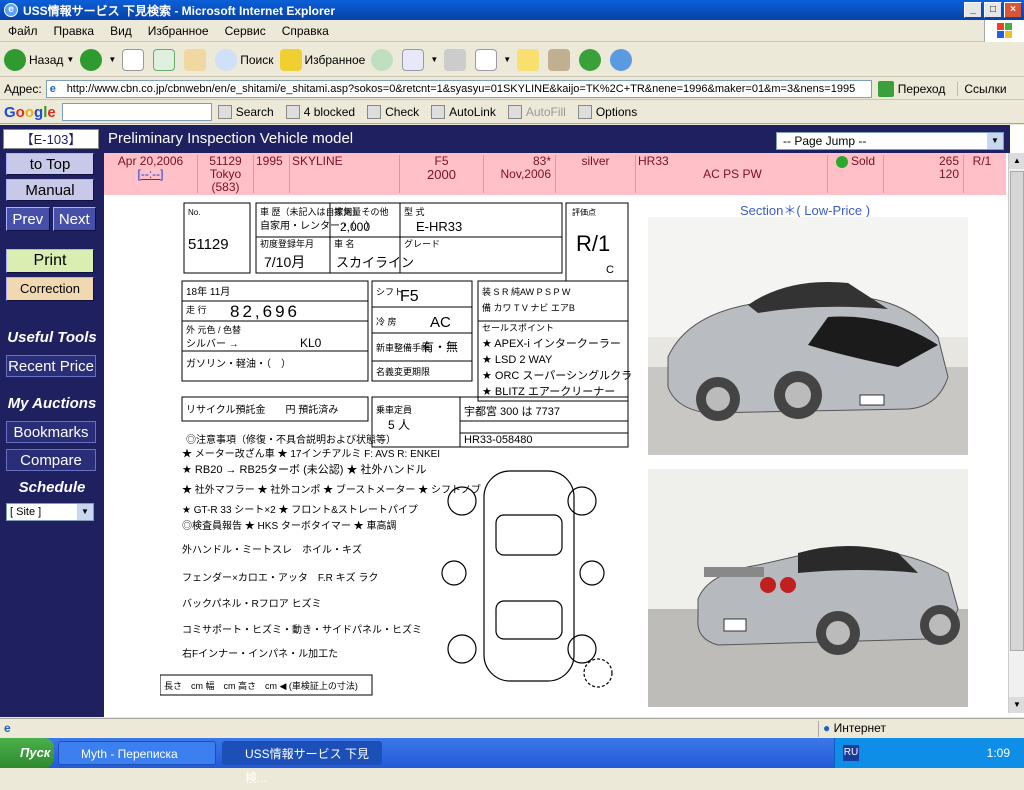  I want to click on page-jump-select: -- Page Jump -- ▼, so click(890, 141).